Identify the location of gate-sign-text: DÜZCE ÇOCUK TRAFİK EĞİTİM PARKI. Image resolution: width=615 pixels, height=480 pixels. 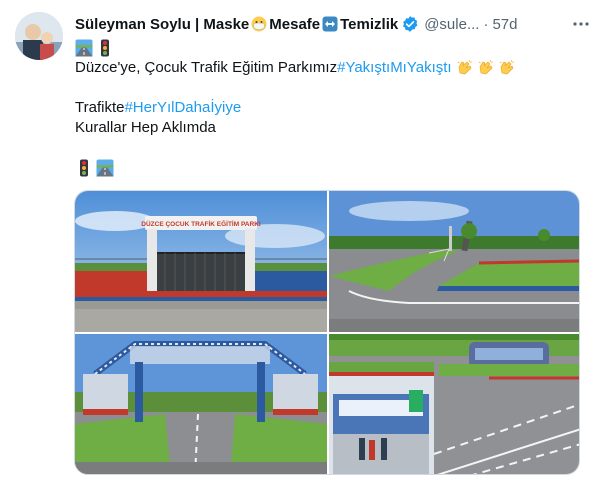
(201, 223).